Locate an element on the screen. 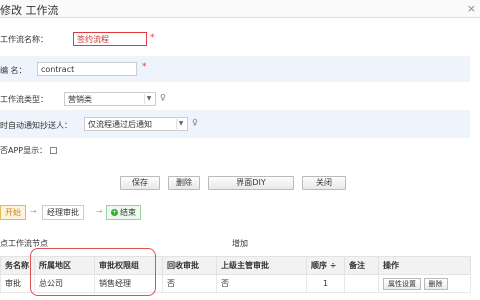 Image resolution: width=480 pixels, height=300 pixels. workflow-code-input: contract is located at coordinates (87, 69).